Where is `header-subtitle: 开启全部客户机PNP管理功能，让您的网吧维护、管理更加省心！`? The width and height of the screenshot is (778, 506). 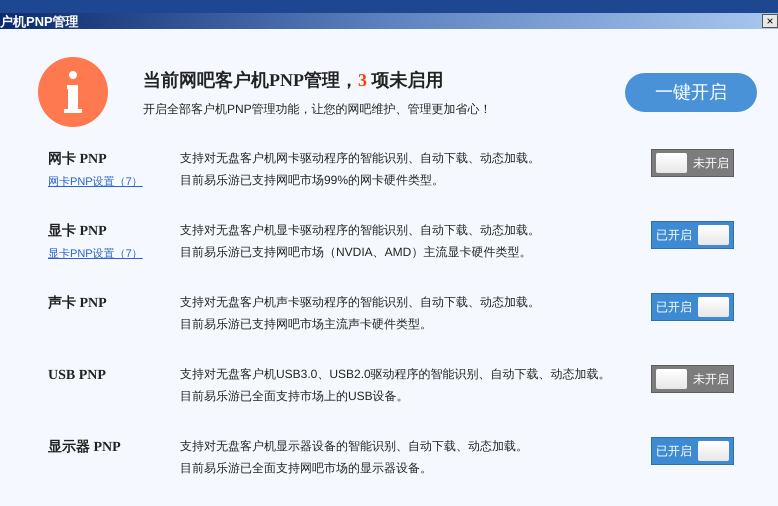 header-subtitle: 开启全部客户机PNP管理功能，让您的网吧维护、管理更加省心！ is located at coordinates (317, 109).